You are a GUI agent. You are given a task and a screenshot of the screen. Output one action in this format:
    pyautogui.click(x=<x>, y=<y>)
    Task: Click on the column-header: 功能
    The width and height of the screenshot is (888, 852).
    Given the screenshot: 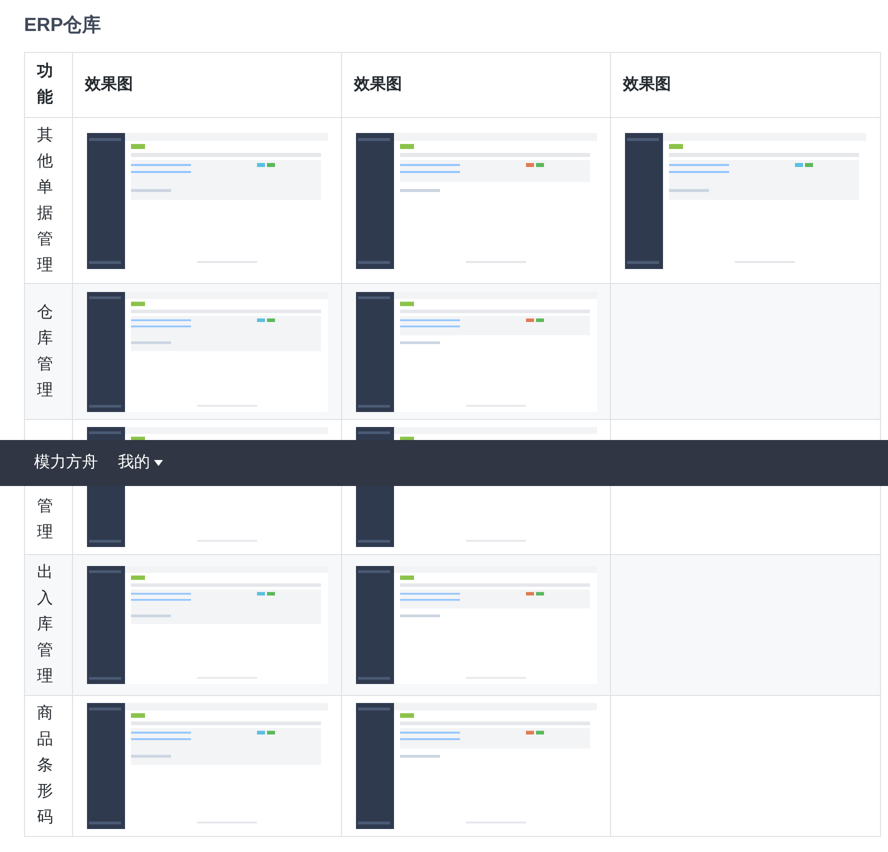 What is the action you would take?
    pyautogui.click(x=45, y=85)
    